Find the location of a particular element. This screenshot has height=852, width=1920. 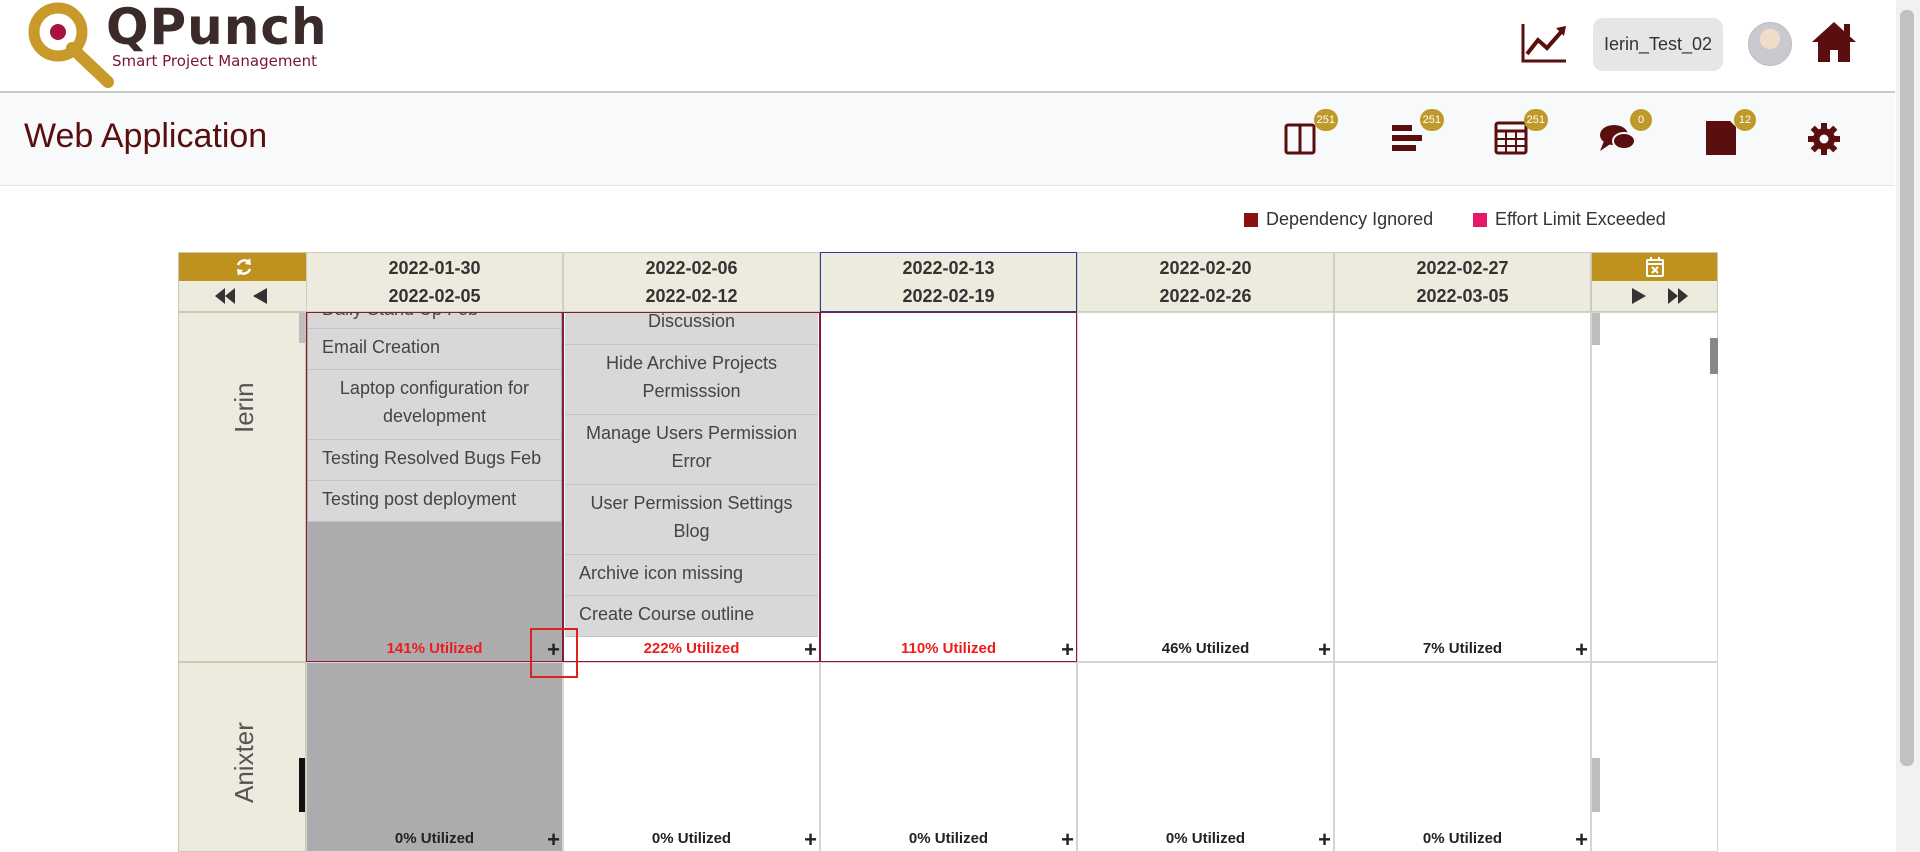

week-start: 2022-02-20 is located at coordinates (1205, 268).